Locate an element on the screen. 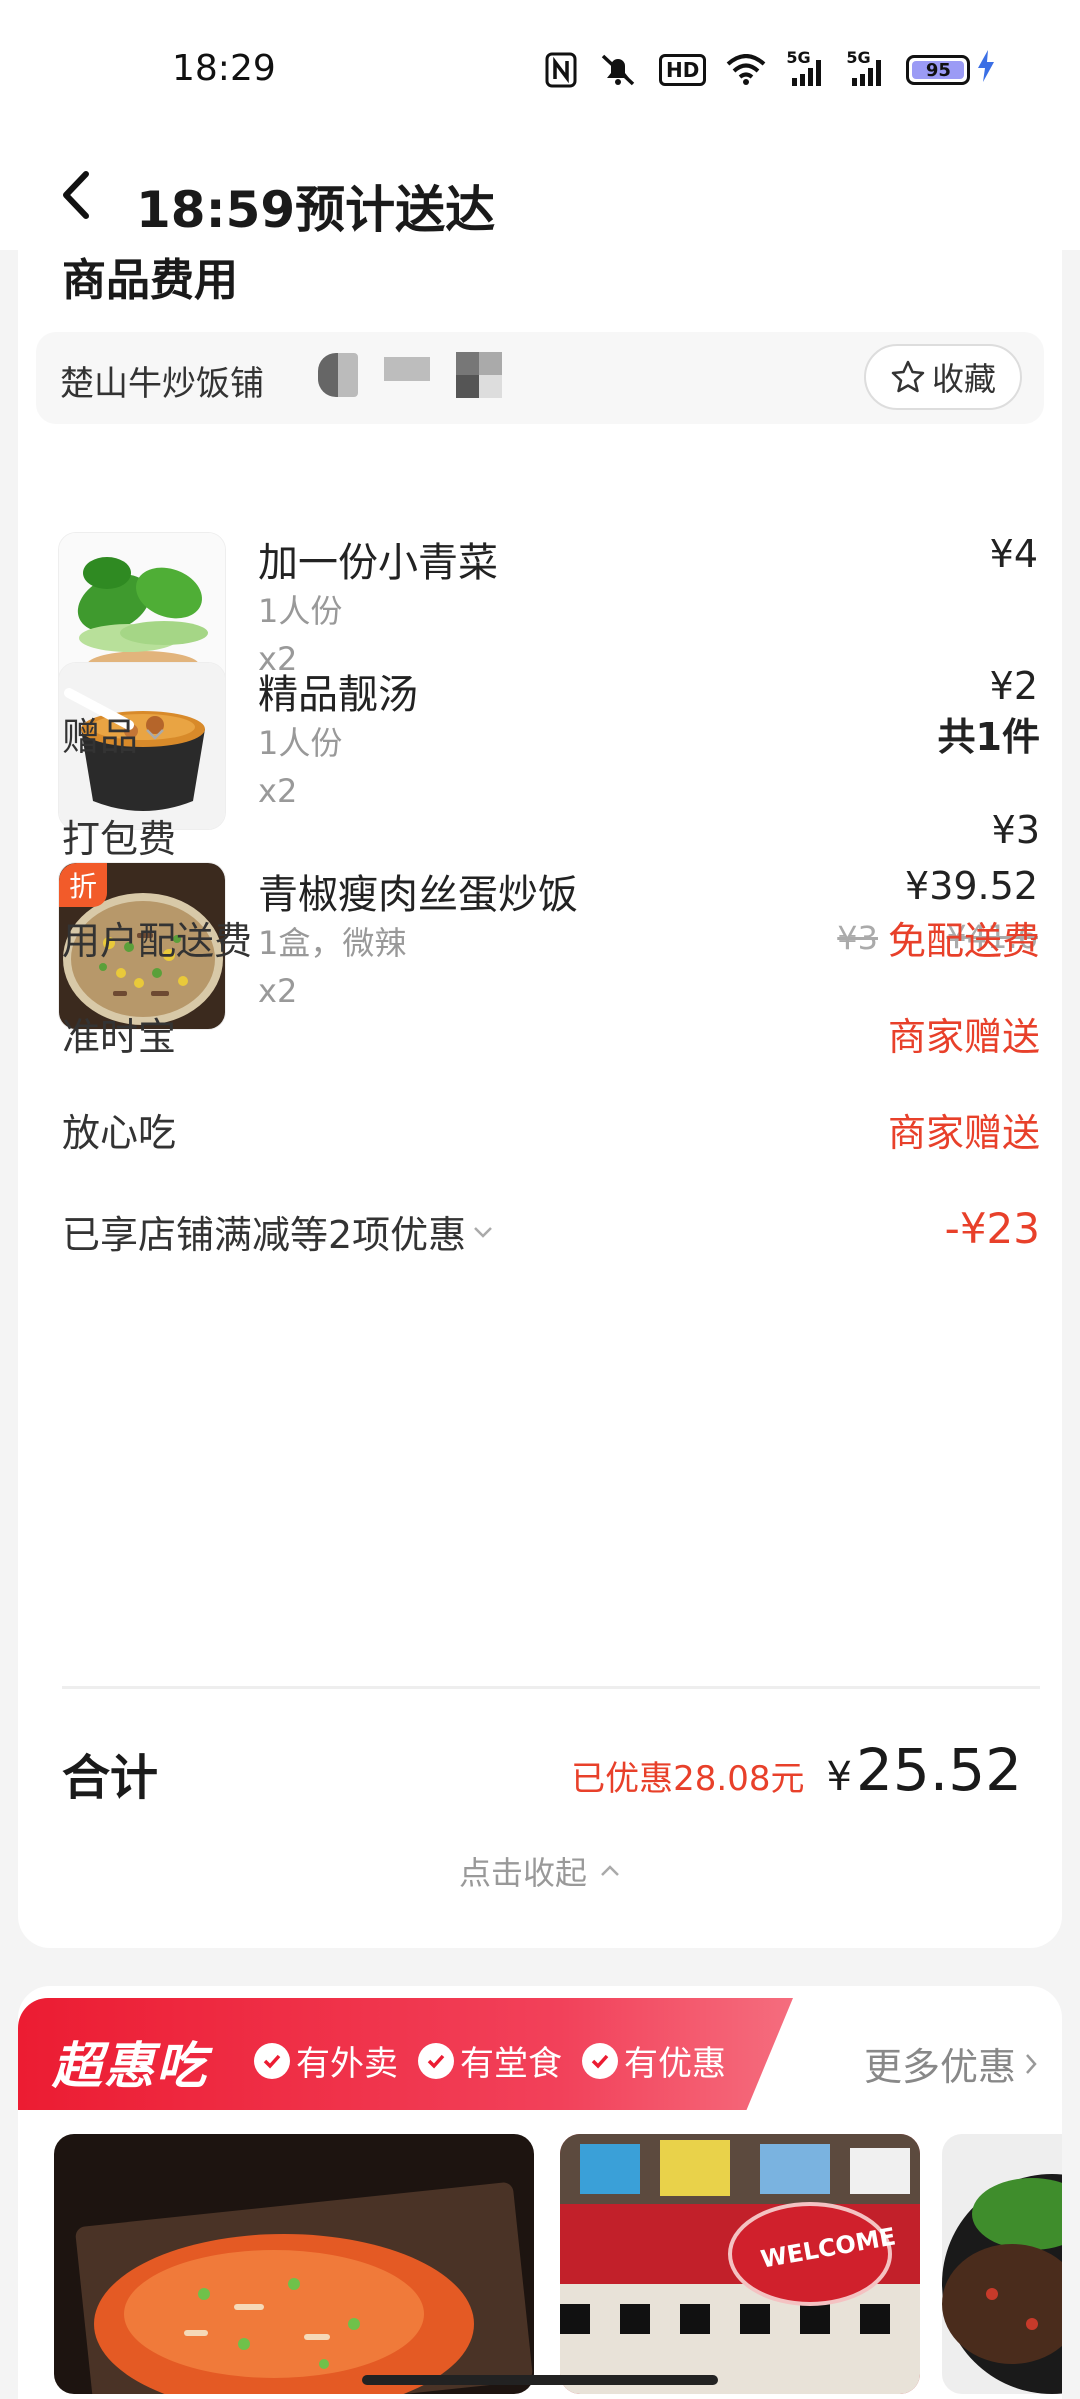 This screenshot has height=2399, width=1080. status-icons: HD 5G 5G 95 is located at coordinates (770, 69).